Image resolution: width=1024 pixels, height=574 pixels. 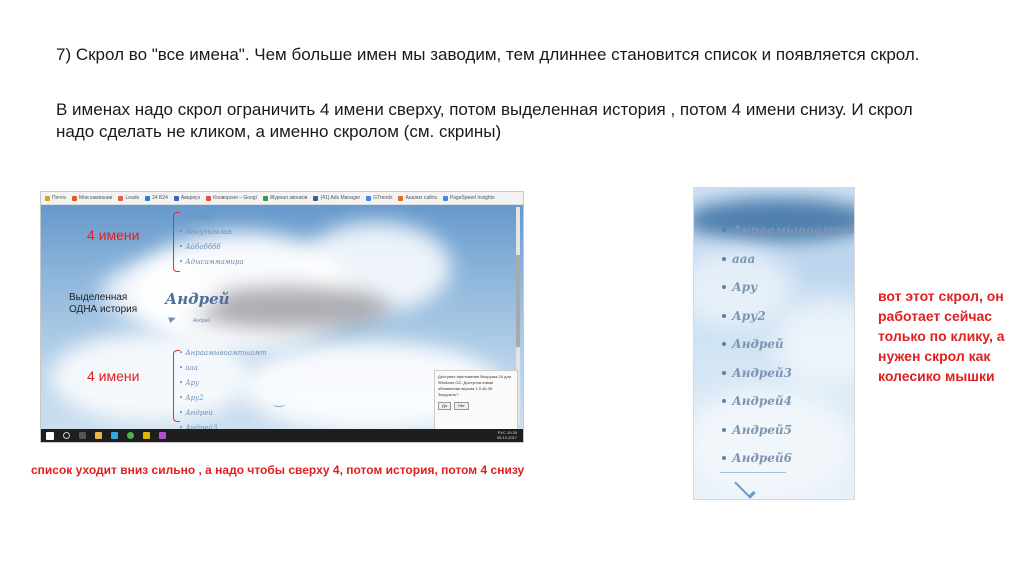 I want to click on list-item: • ааа, so click(x=223, y=368).